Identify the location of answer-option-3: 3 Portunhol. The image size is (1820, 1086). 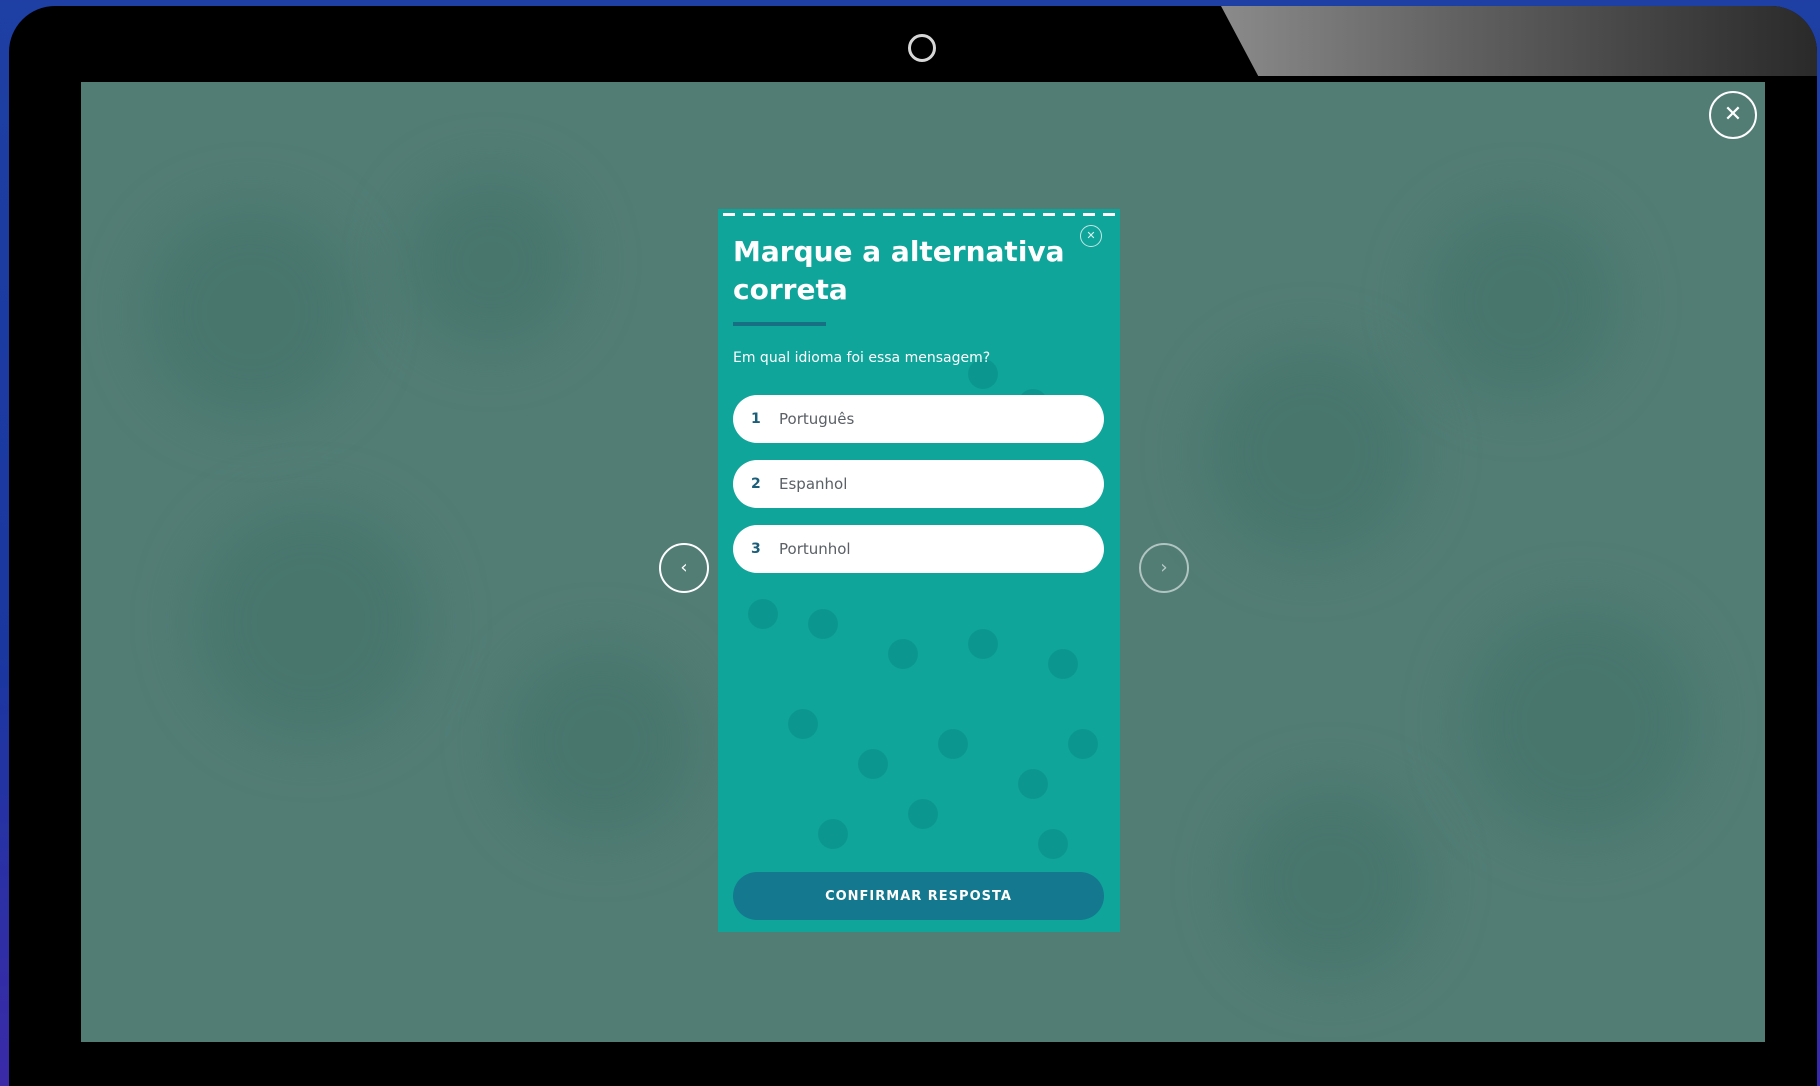
(918, 549).